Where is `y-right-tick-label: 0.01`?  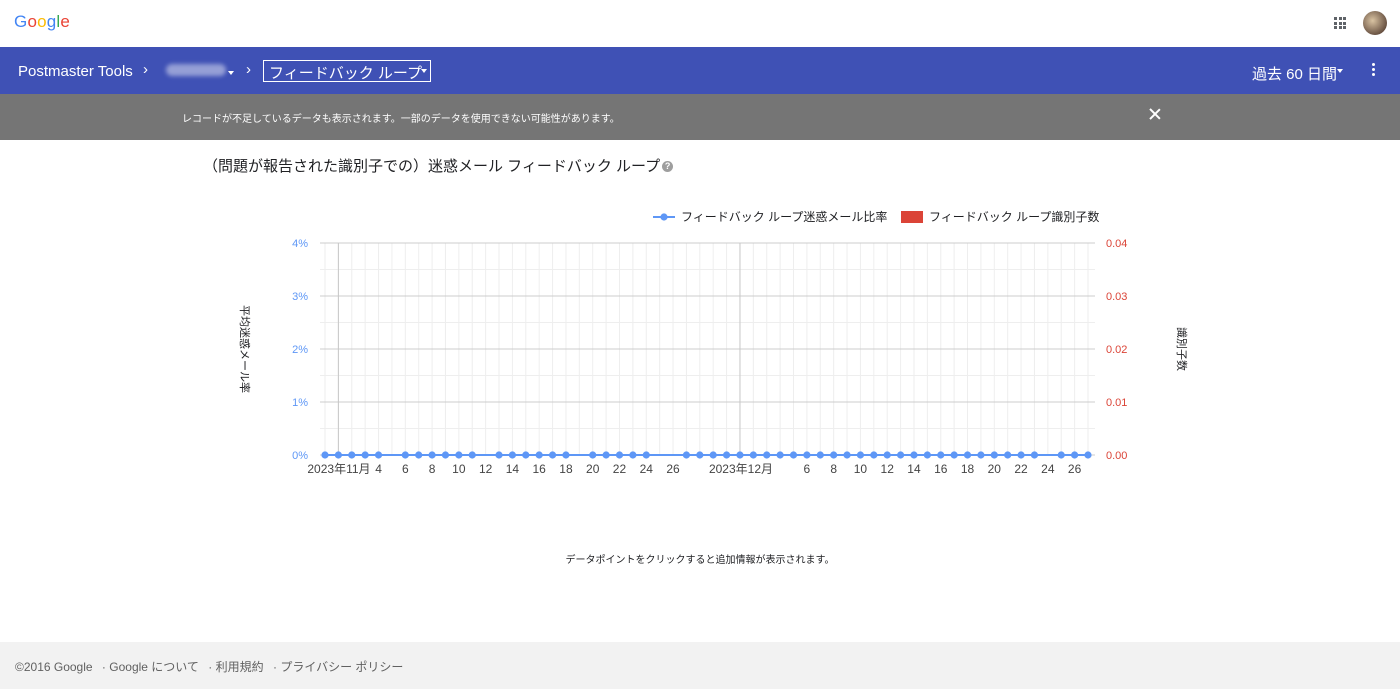 y-right-tick-label: 0.01 is located at coordinates (1116, 403).